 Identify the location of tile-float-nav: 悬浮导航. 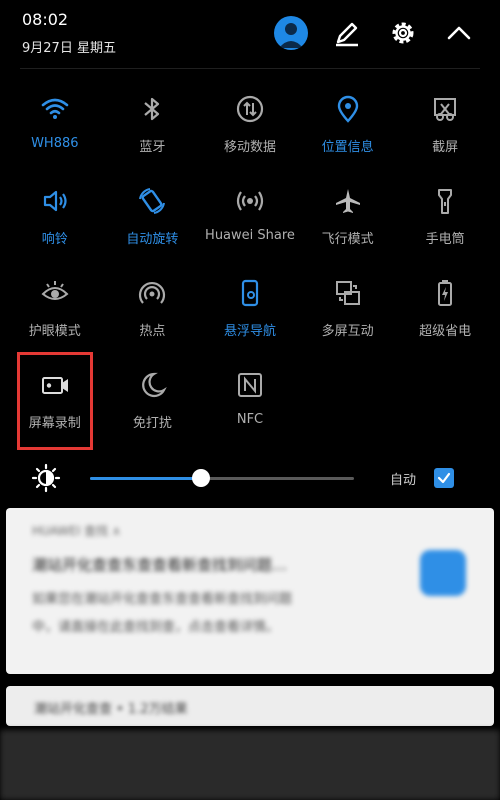
(250, 307).